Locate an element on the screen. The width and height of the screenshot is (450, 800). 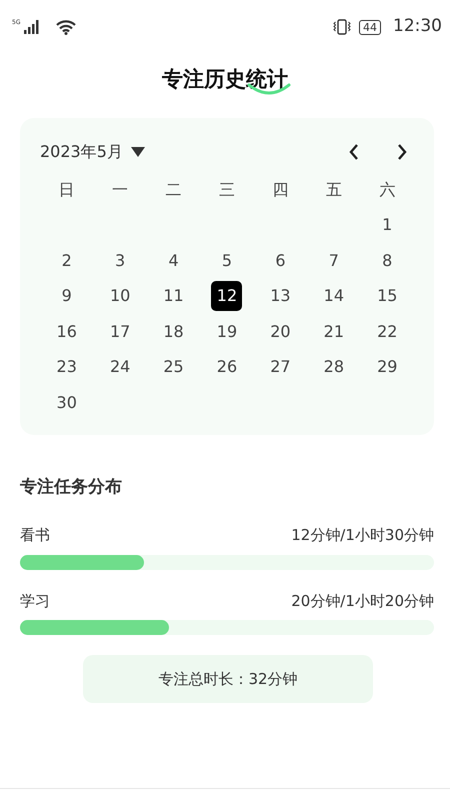
calendar-day: 14 is located at coordinates (334, 296).